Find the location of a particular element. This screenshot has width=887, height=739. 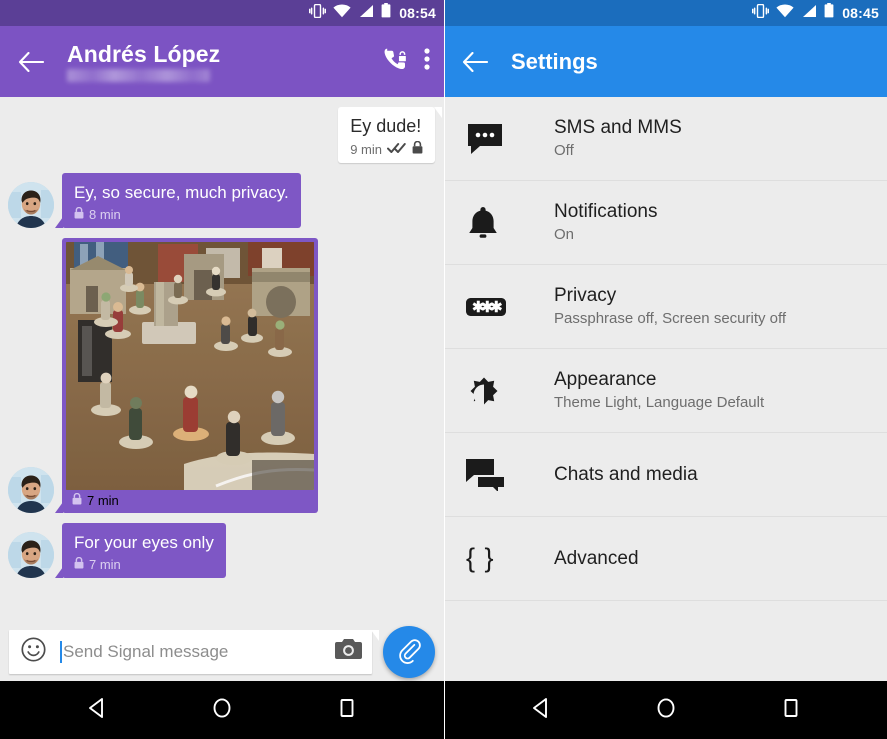

android-nav-bar-left is located at coordinates (222, 710).